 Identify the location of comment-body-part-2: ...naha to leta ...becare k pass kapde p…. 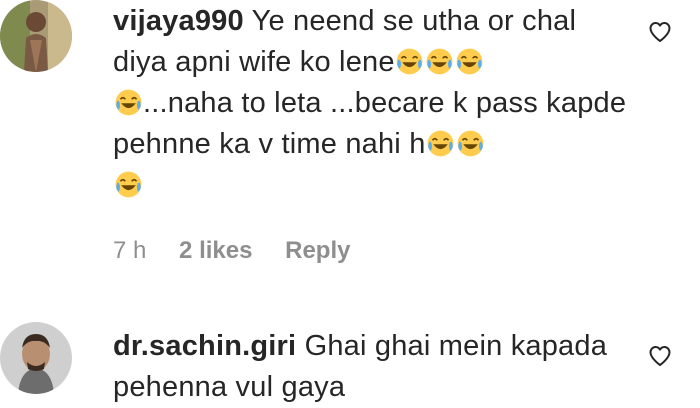
(370, 123).